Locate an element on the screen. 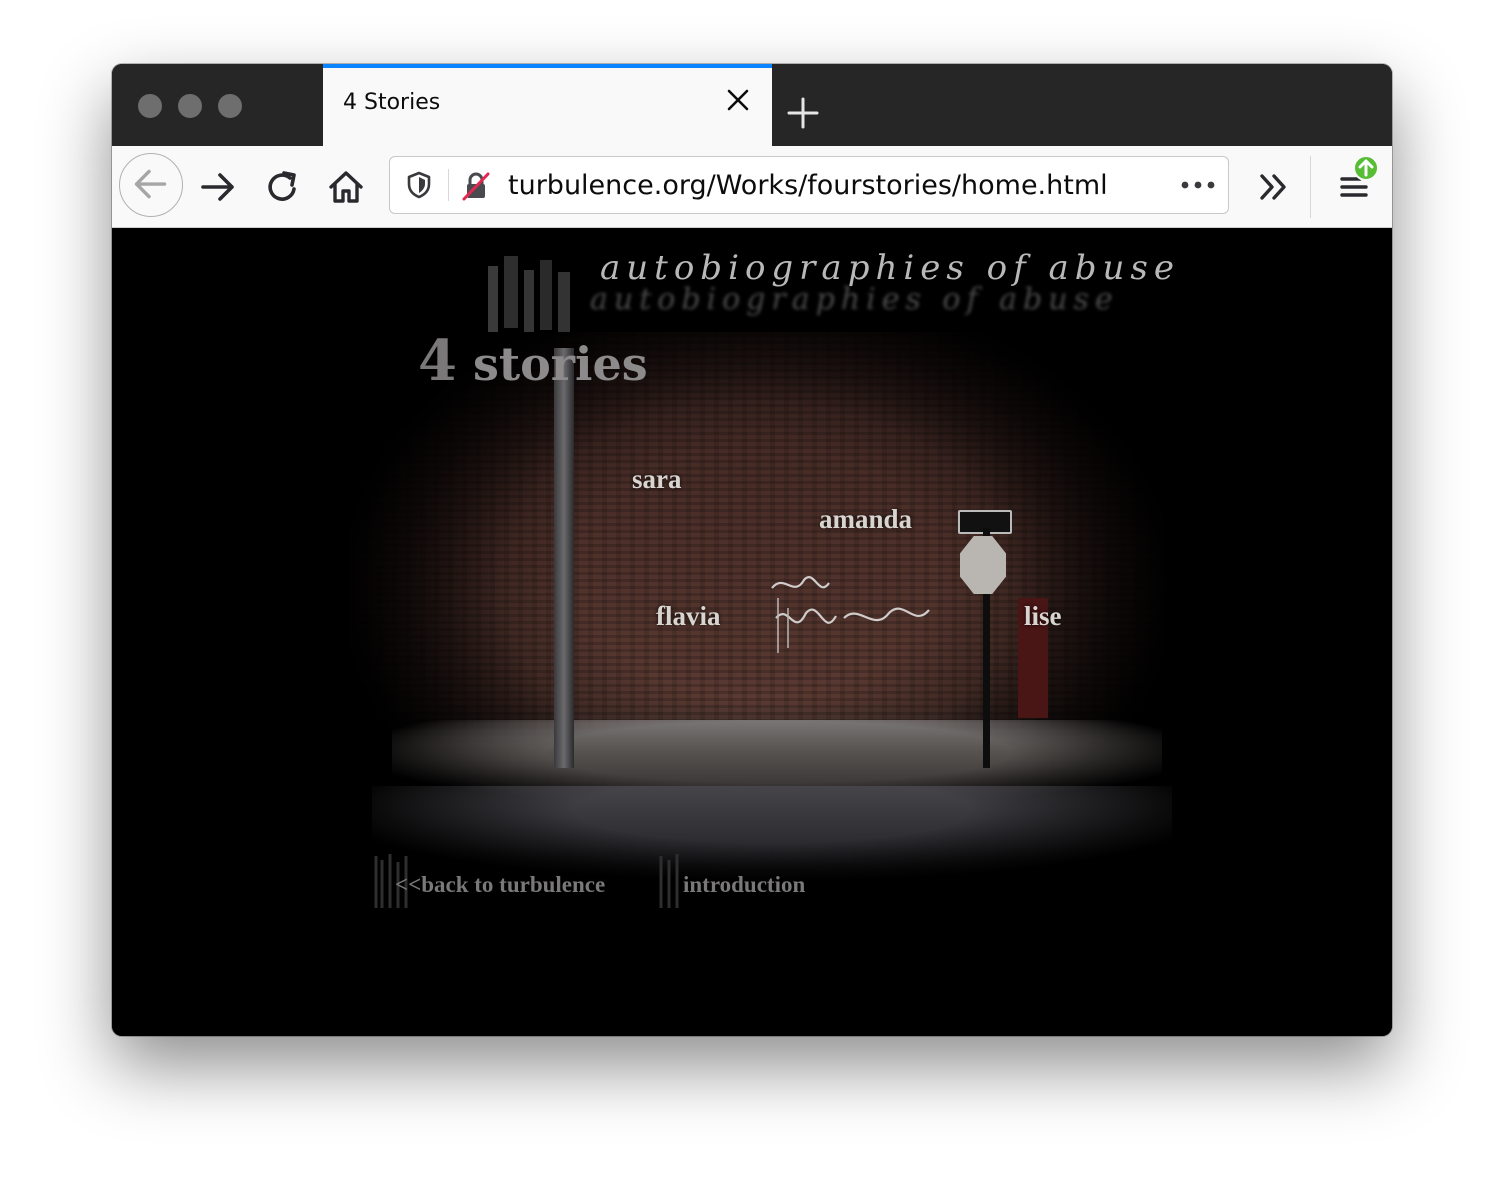 The image size is (1504, 1196). minimize-window-button is located at coordinates (190, 106).